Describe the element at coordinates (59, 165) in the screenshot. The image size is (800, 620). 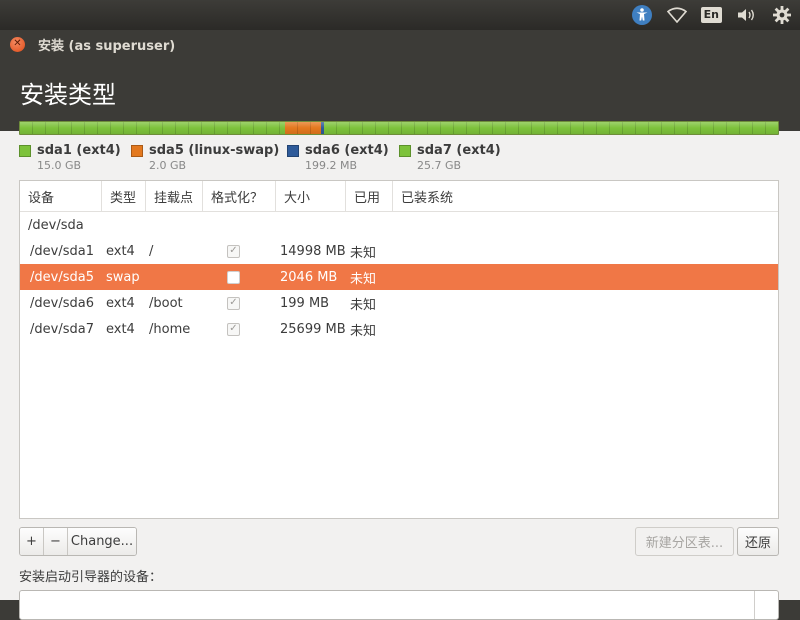
I see `legend-size: 15.0 GB` at that location.